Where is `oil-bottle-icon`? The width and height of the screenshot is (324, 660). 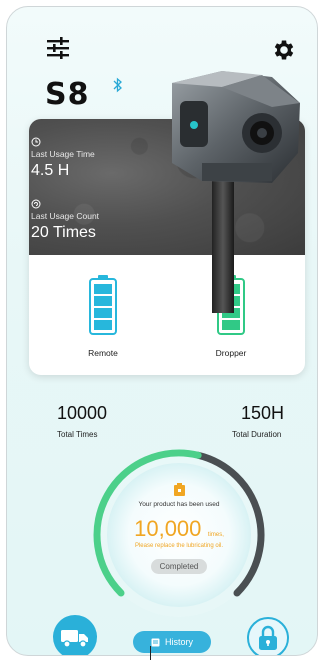
oil-bottle-icon is located at coordinates (179, 489).